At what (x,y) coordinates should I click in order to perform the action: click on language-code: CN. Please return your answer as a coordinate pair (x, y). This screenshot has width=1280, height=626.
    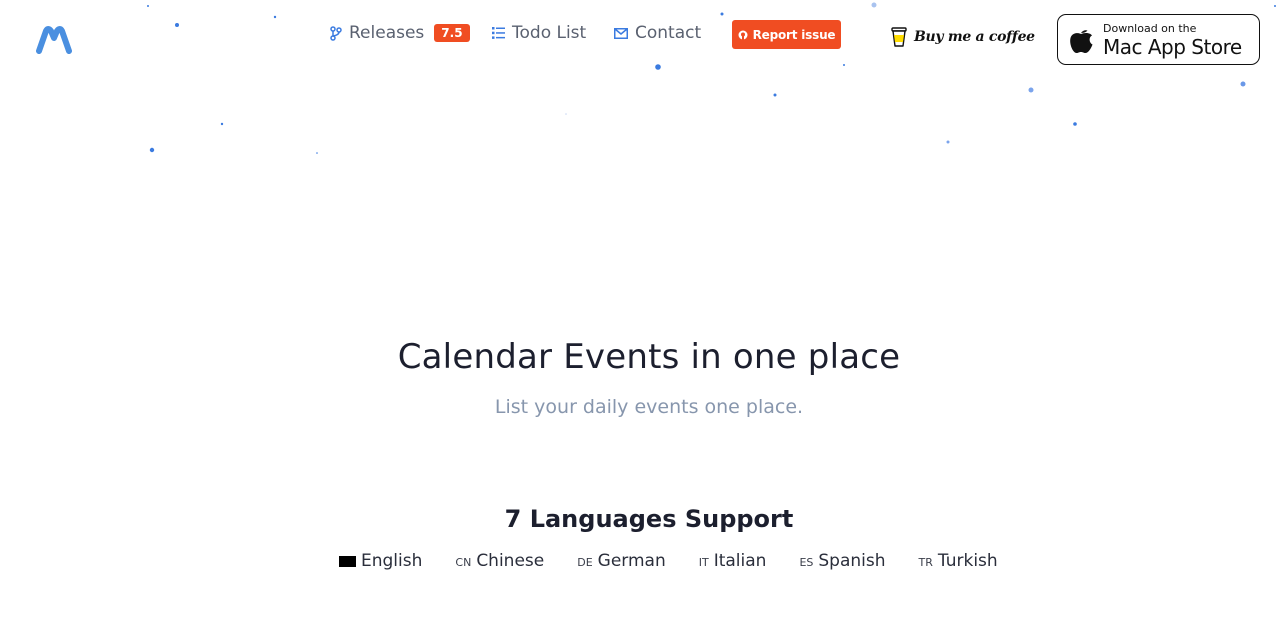
    Looking at the image, I should click on (463, 562).